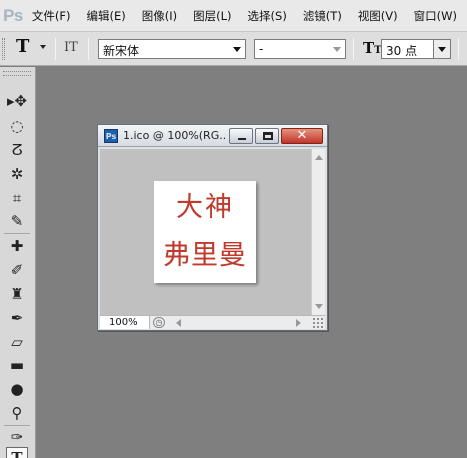  I want to click on font-family-value: 新宋体, so click(121, 51).